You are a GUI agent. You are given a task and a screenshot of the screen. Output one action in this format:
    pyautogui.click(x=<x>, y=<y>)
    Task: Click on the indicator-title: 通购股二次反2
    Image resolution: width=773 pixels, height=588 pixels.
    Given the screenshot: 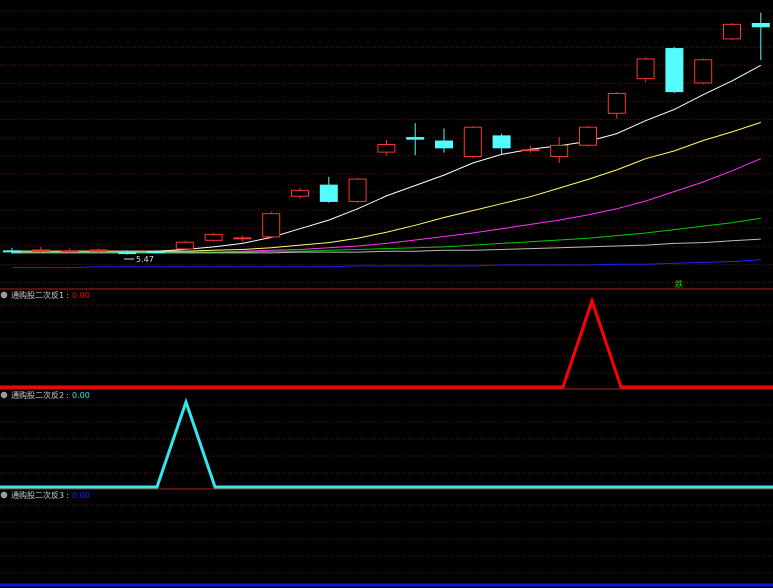 What is the action you would take?
    pyautogui.click(x=37, y=395)
    